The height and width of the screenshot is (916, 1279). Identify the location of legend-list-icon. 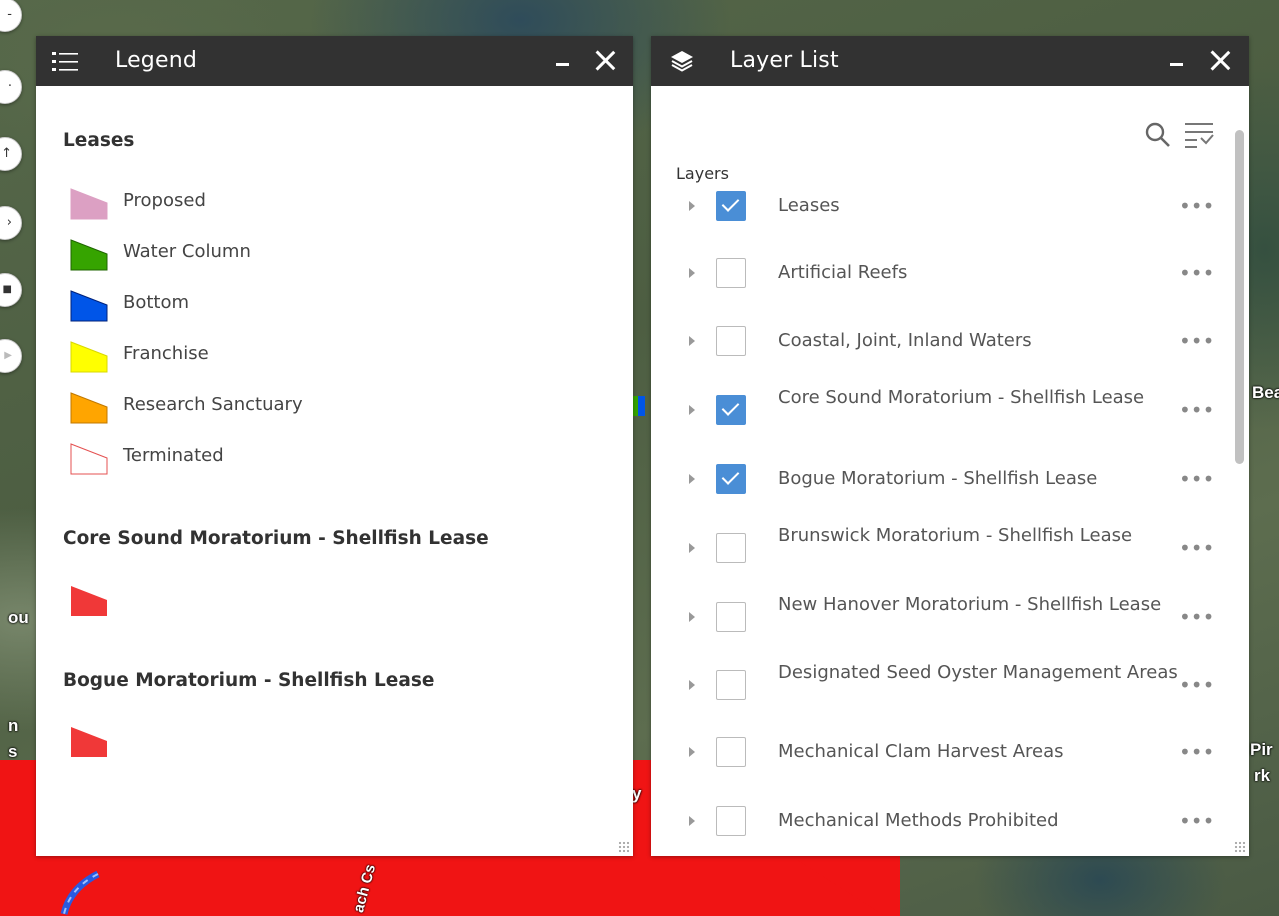
(65, 61).